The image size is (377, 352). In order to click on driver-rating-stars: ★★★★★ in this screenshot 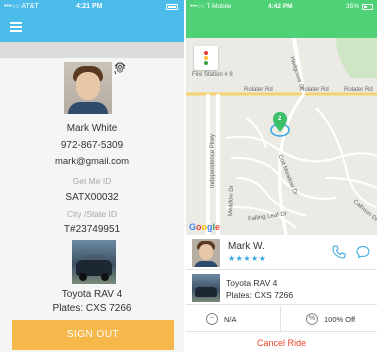, I will do `click(247, 258)`.